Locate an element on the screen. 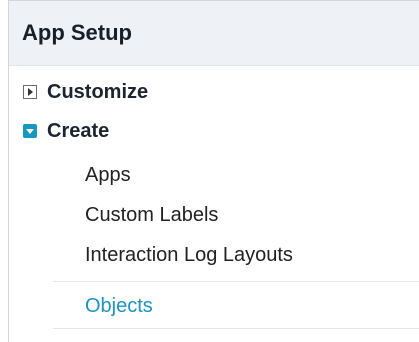 This screenshot has width=419, height=342. tree-node-label: Create is located at coordinates (78, 131).